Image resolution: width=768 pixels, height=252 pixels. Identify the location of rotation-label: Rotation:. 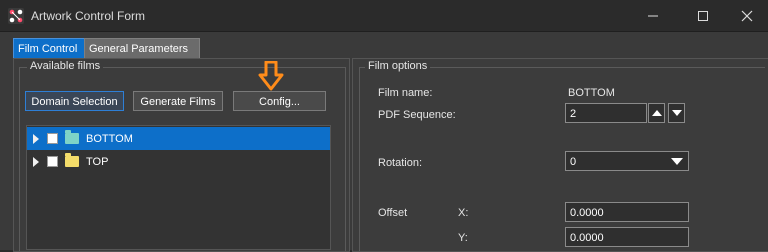
(400, 163).